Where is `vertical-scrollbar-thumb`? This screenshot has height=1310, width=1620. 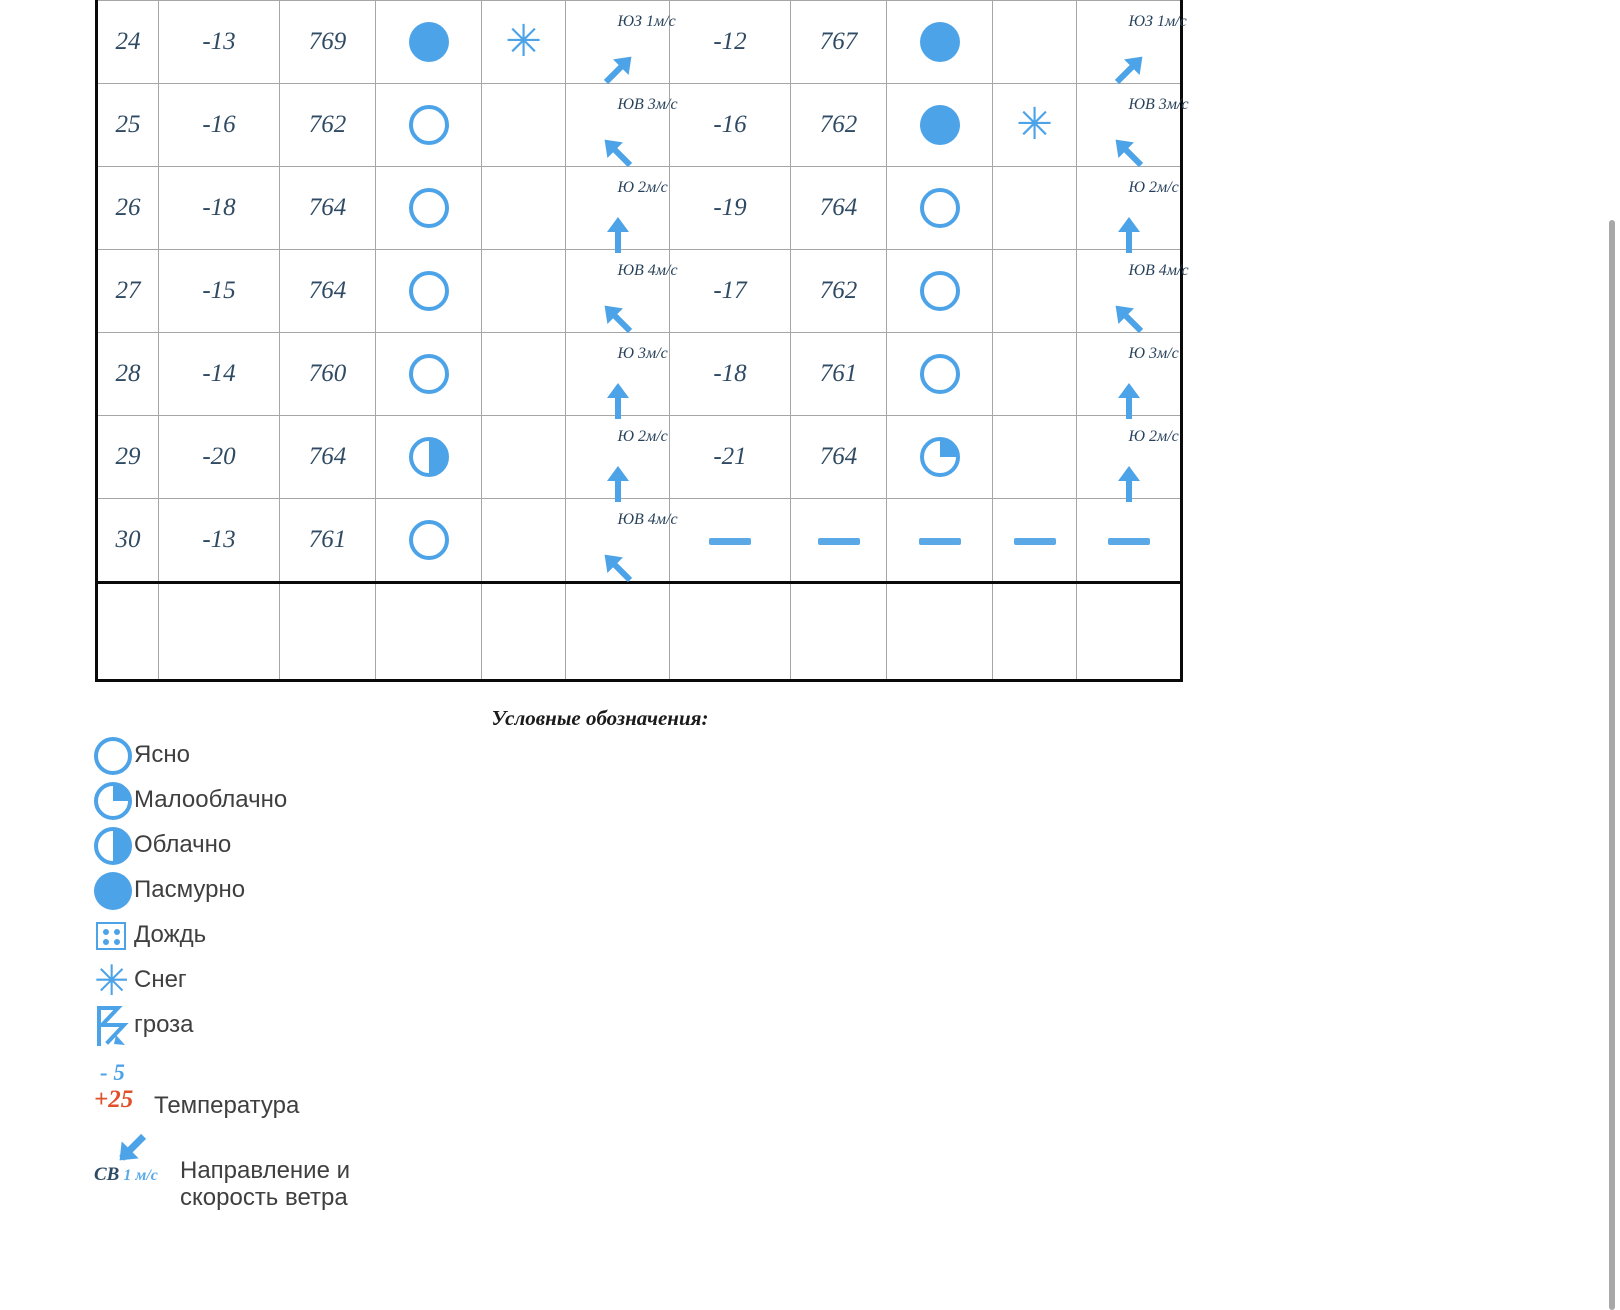 vertical-scrollbar-thumb is located at coordinates (1612, 765).